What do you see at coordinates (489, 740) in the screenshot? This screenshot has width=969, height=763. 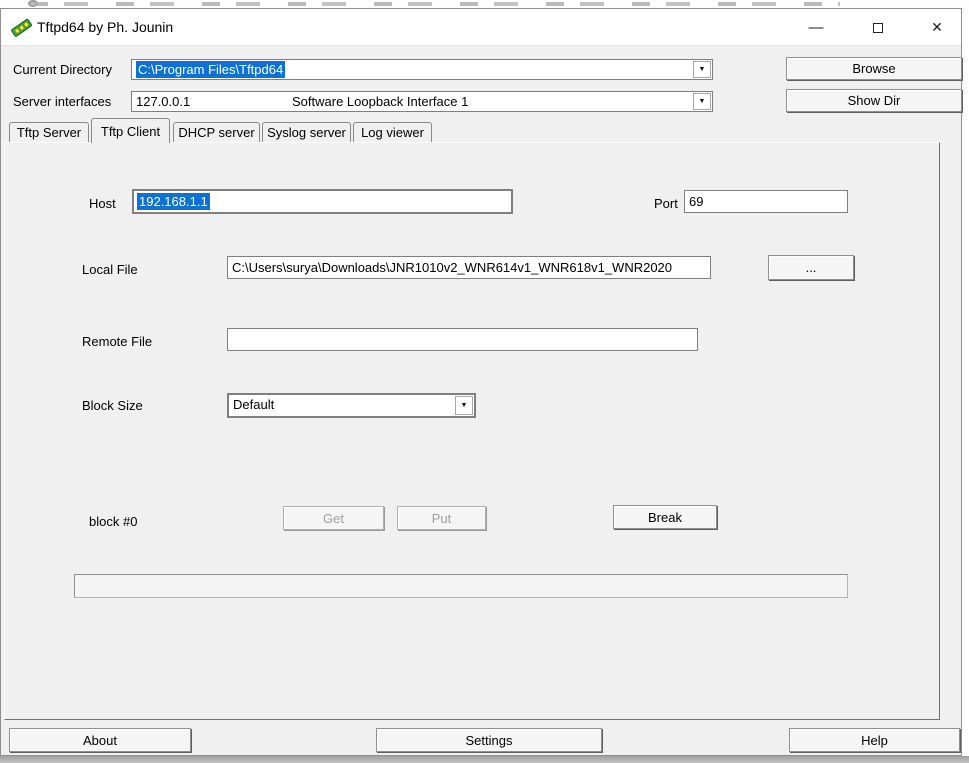 I see `settings-button: Settings` at bounding box center [489, 740].